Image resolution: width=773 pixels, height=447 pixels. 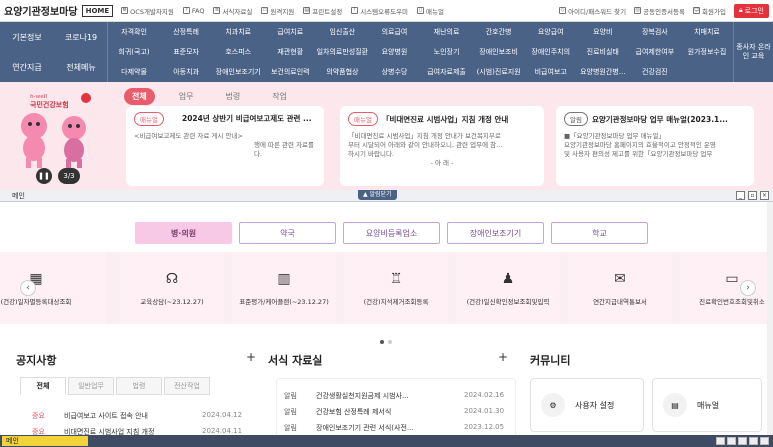 I want to click on nav-item: 장애인보조비, so click(x=499, y=52).